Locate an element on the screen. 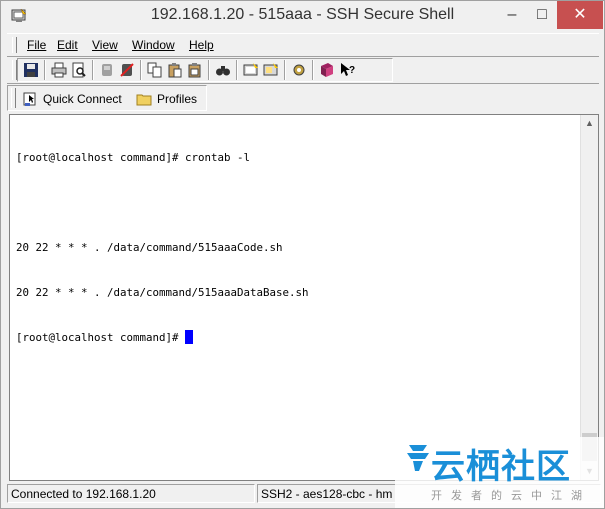 This screenshot has width=605, height=509. print-icon is located at coordinates (59, 70).